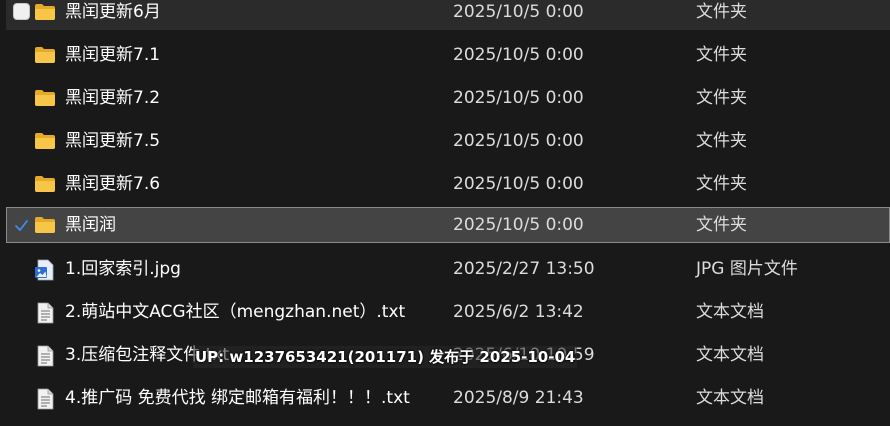 The image size is (890, 426). Describe the element at coordinates (21, 225) in the screenshot. I see `row-checkbox-checked` at that location.